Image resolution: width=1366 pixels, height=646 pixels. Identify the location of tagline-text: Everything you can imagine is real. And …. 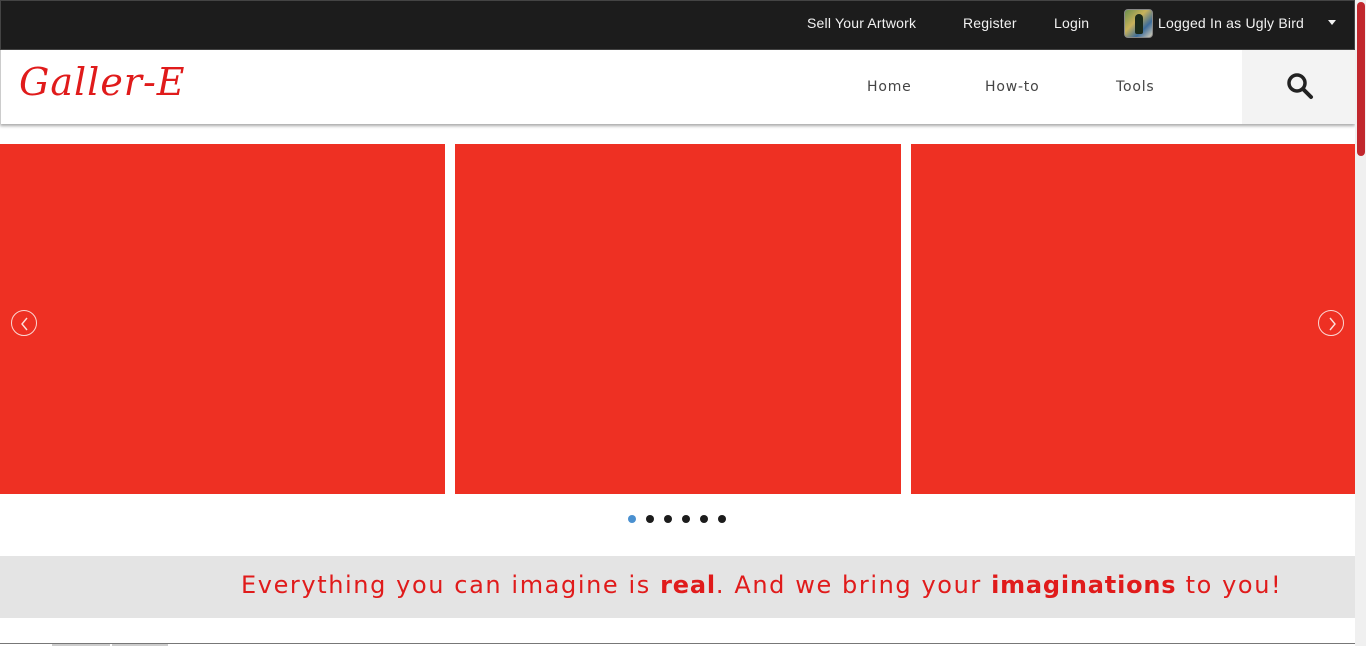
(761, 585).